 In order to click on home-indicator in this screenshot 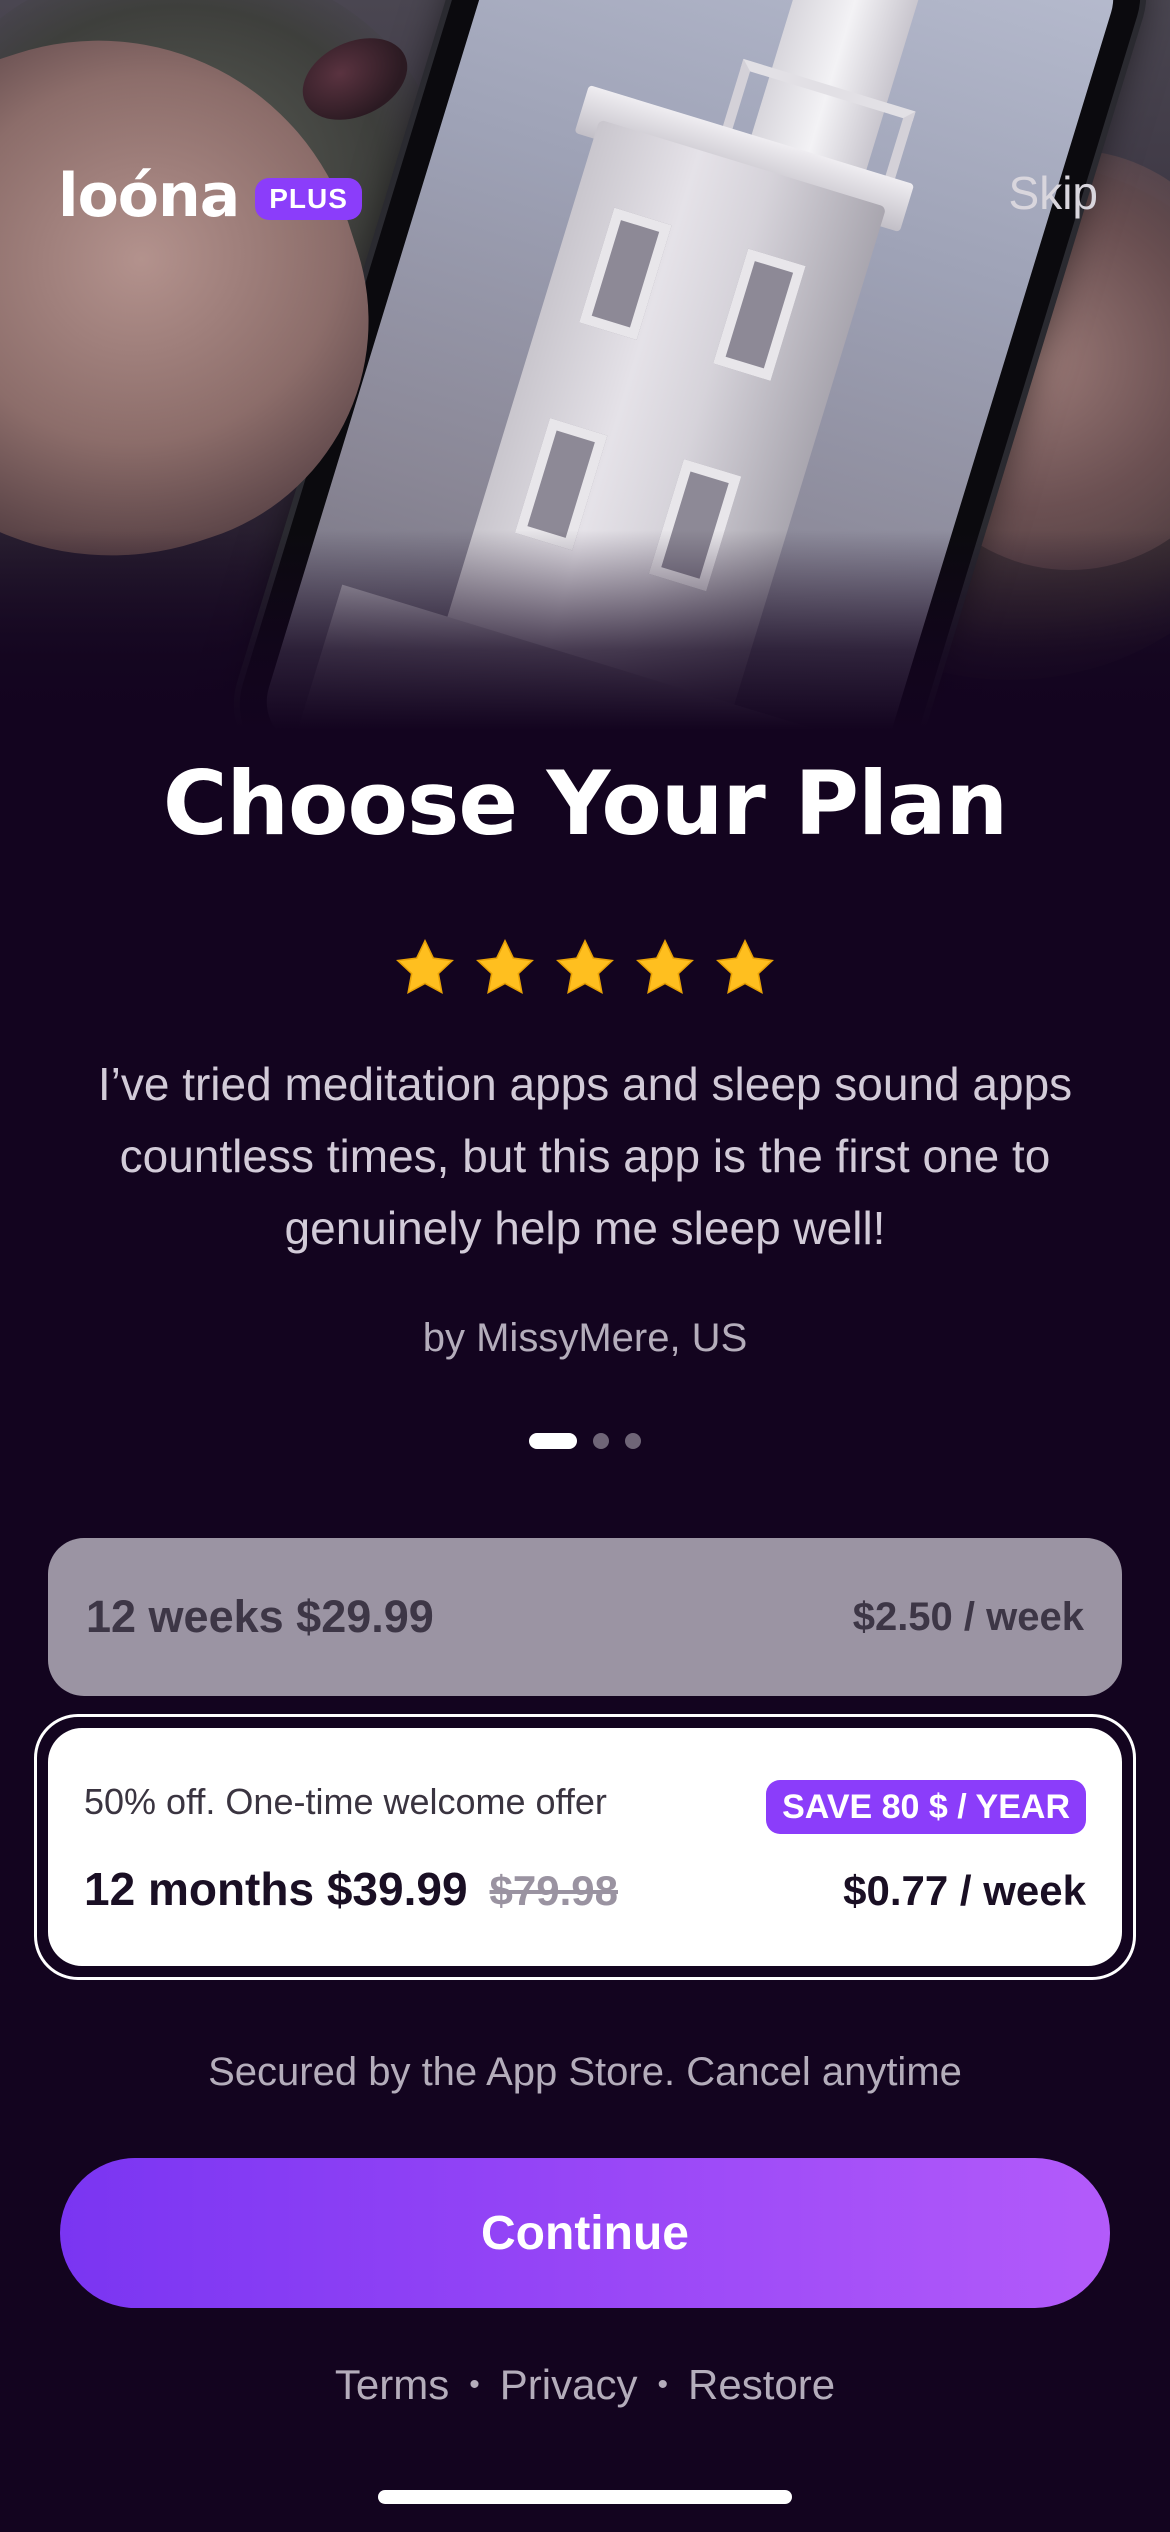, I will do `click(585, 2497)`.